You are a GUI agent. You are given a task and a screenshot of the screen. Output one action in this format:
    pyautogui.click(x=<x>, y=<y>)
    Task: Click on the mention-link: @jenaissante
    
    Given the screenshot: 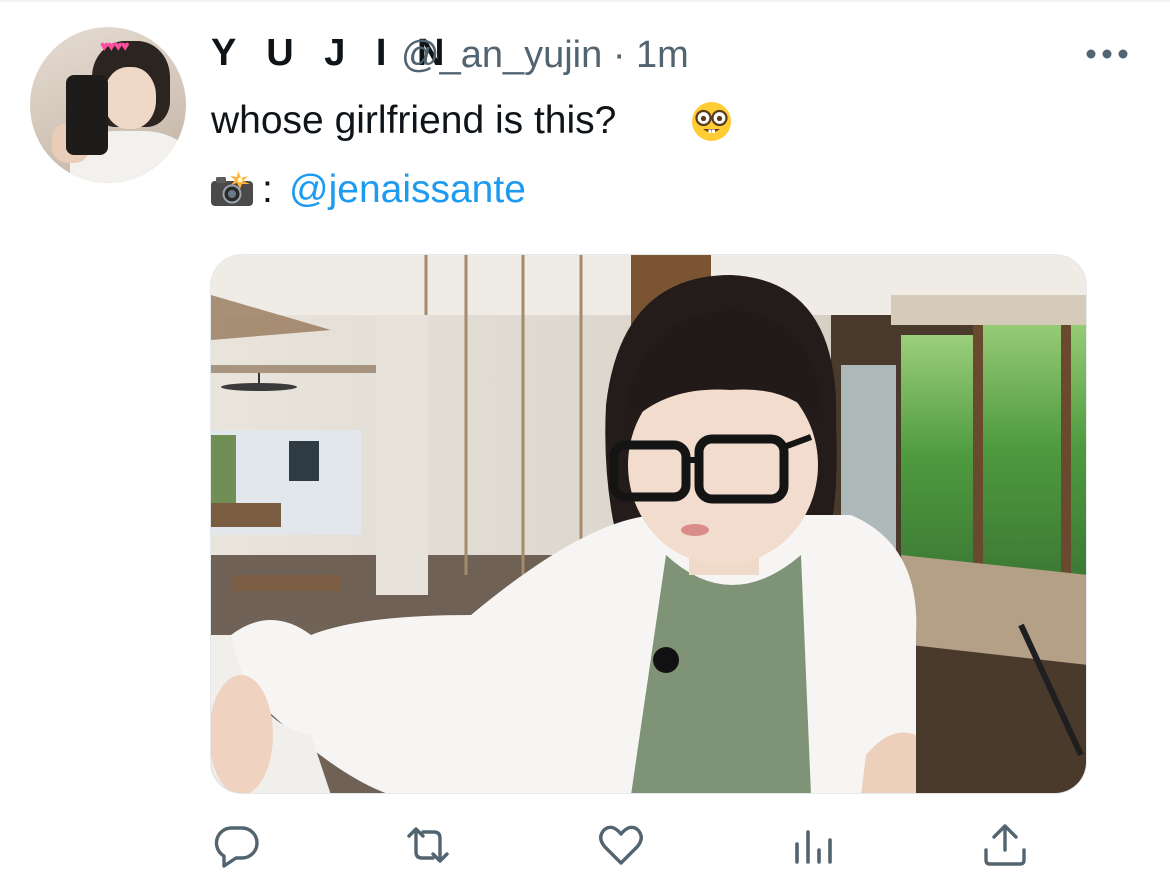 What is the action you would take?
    pyautogui.click(x=407, y=190)
    